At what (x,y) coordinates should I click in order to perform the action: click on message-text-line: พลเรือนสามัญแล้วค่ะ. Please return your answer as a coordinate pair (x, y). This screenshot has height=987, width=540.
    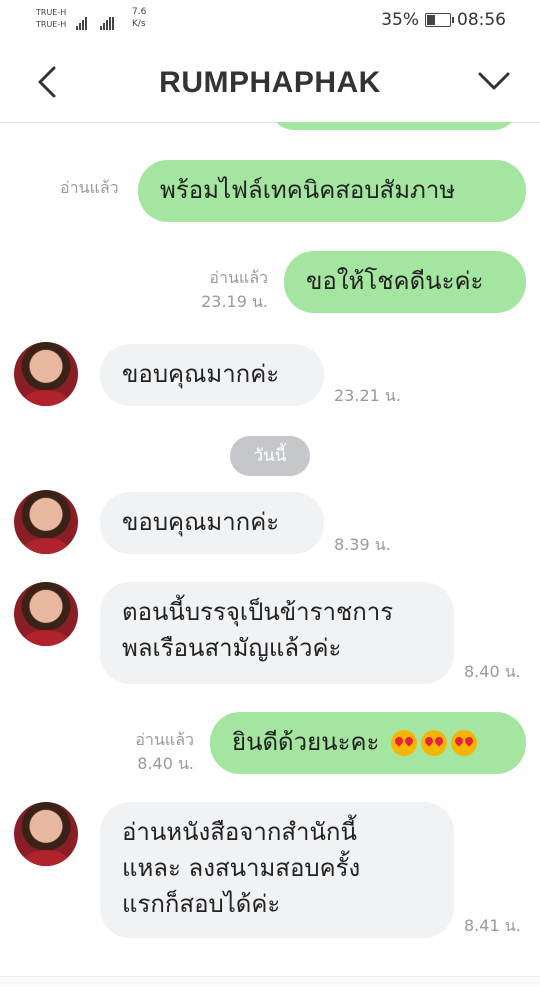
    Looking at the image, I should click on (232, 648).